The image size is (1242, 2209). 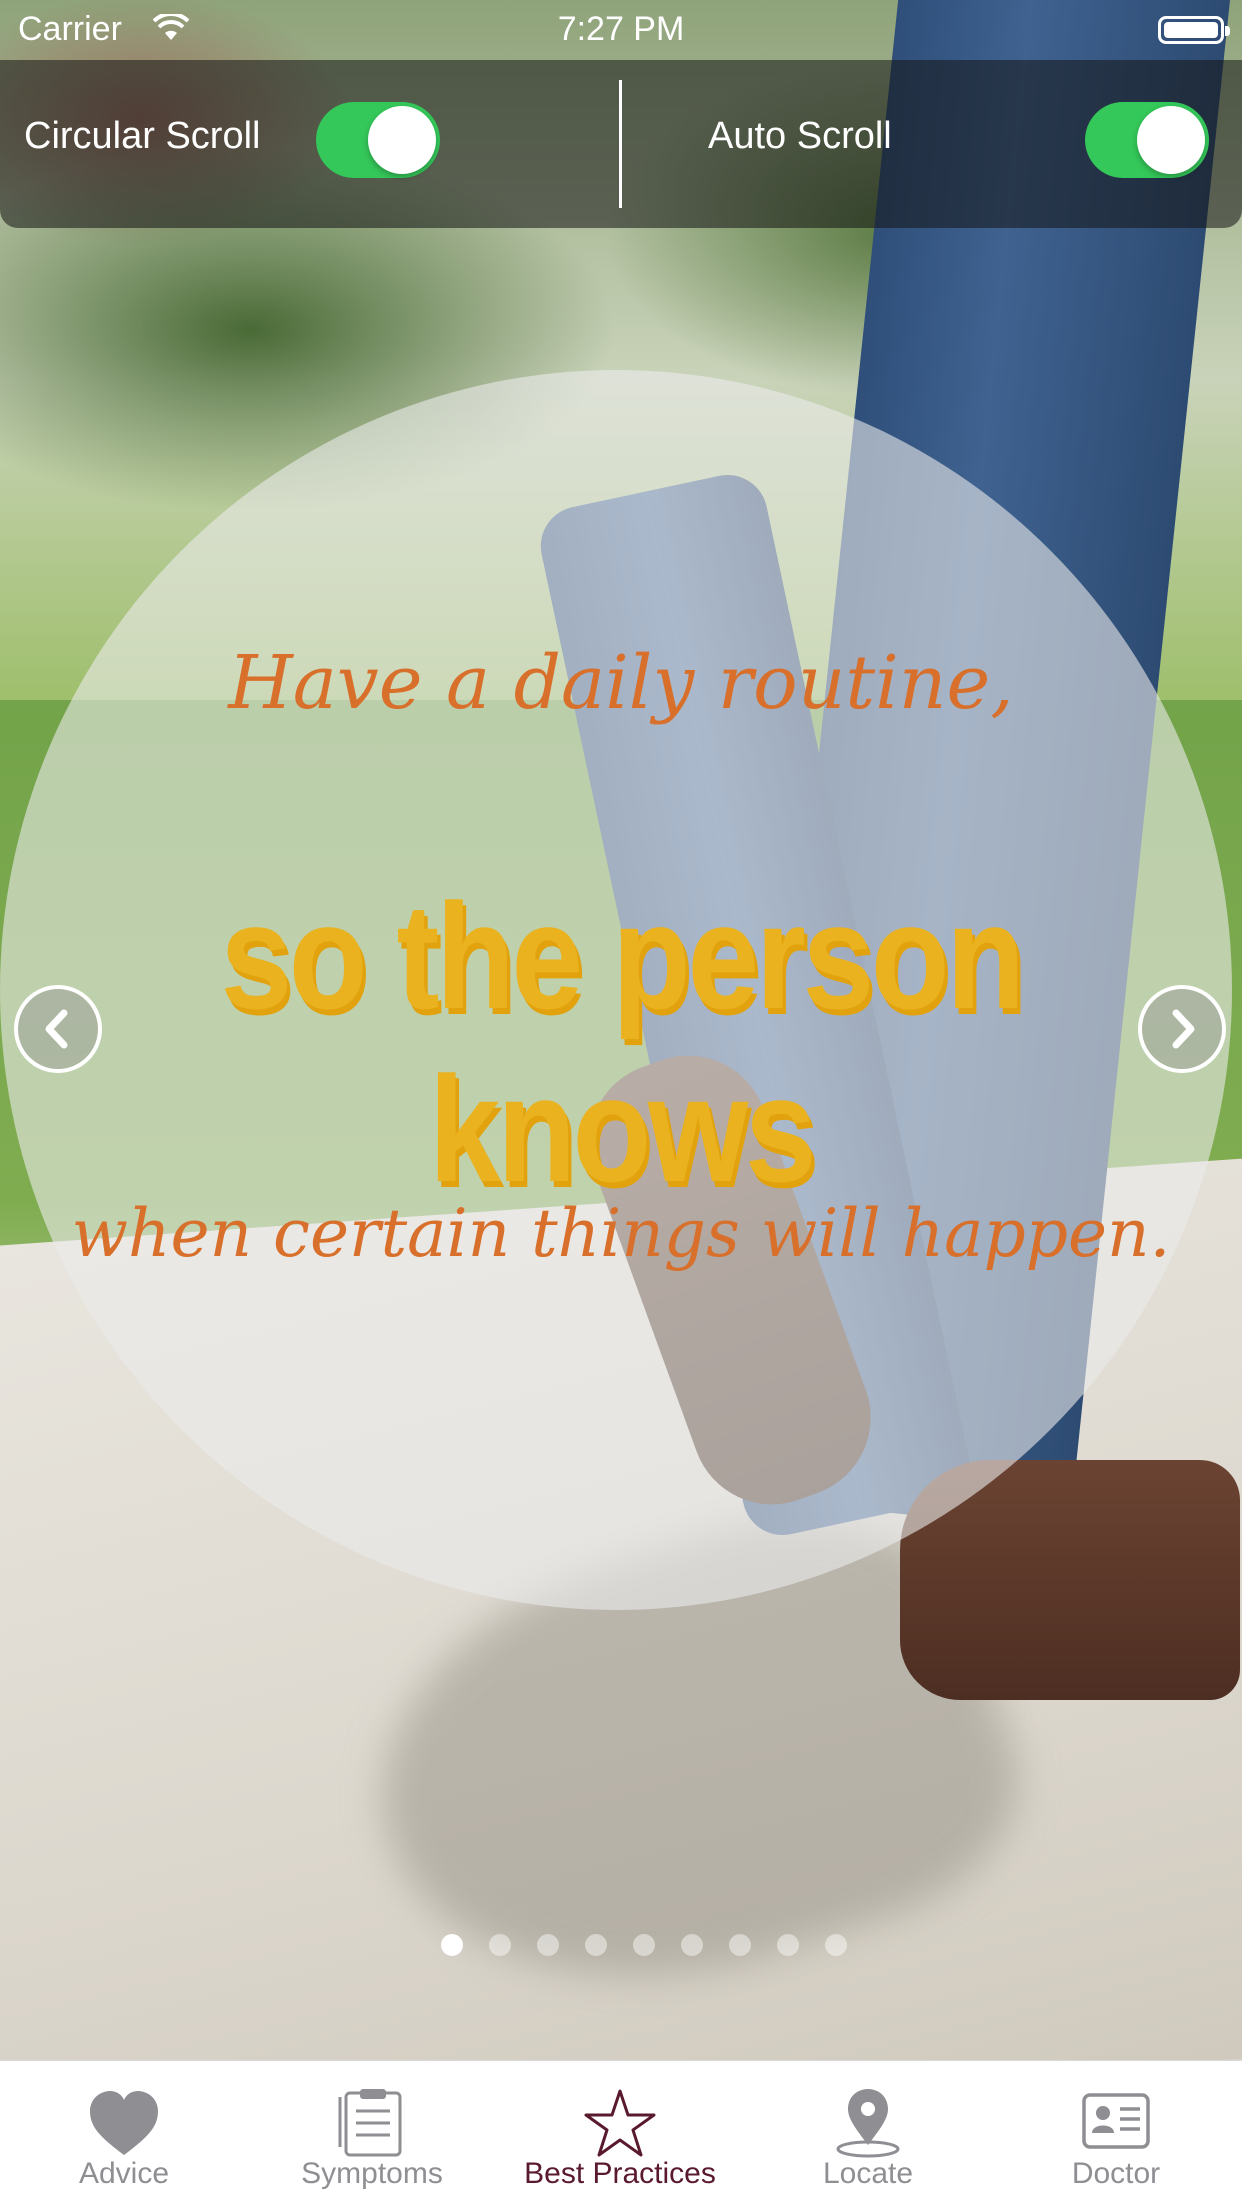 I want to click on location-pin-icon, so click(x=868, y=2123).